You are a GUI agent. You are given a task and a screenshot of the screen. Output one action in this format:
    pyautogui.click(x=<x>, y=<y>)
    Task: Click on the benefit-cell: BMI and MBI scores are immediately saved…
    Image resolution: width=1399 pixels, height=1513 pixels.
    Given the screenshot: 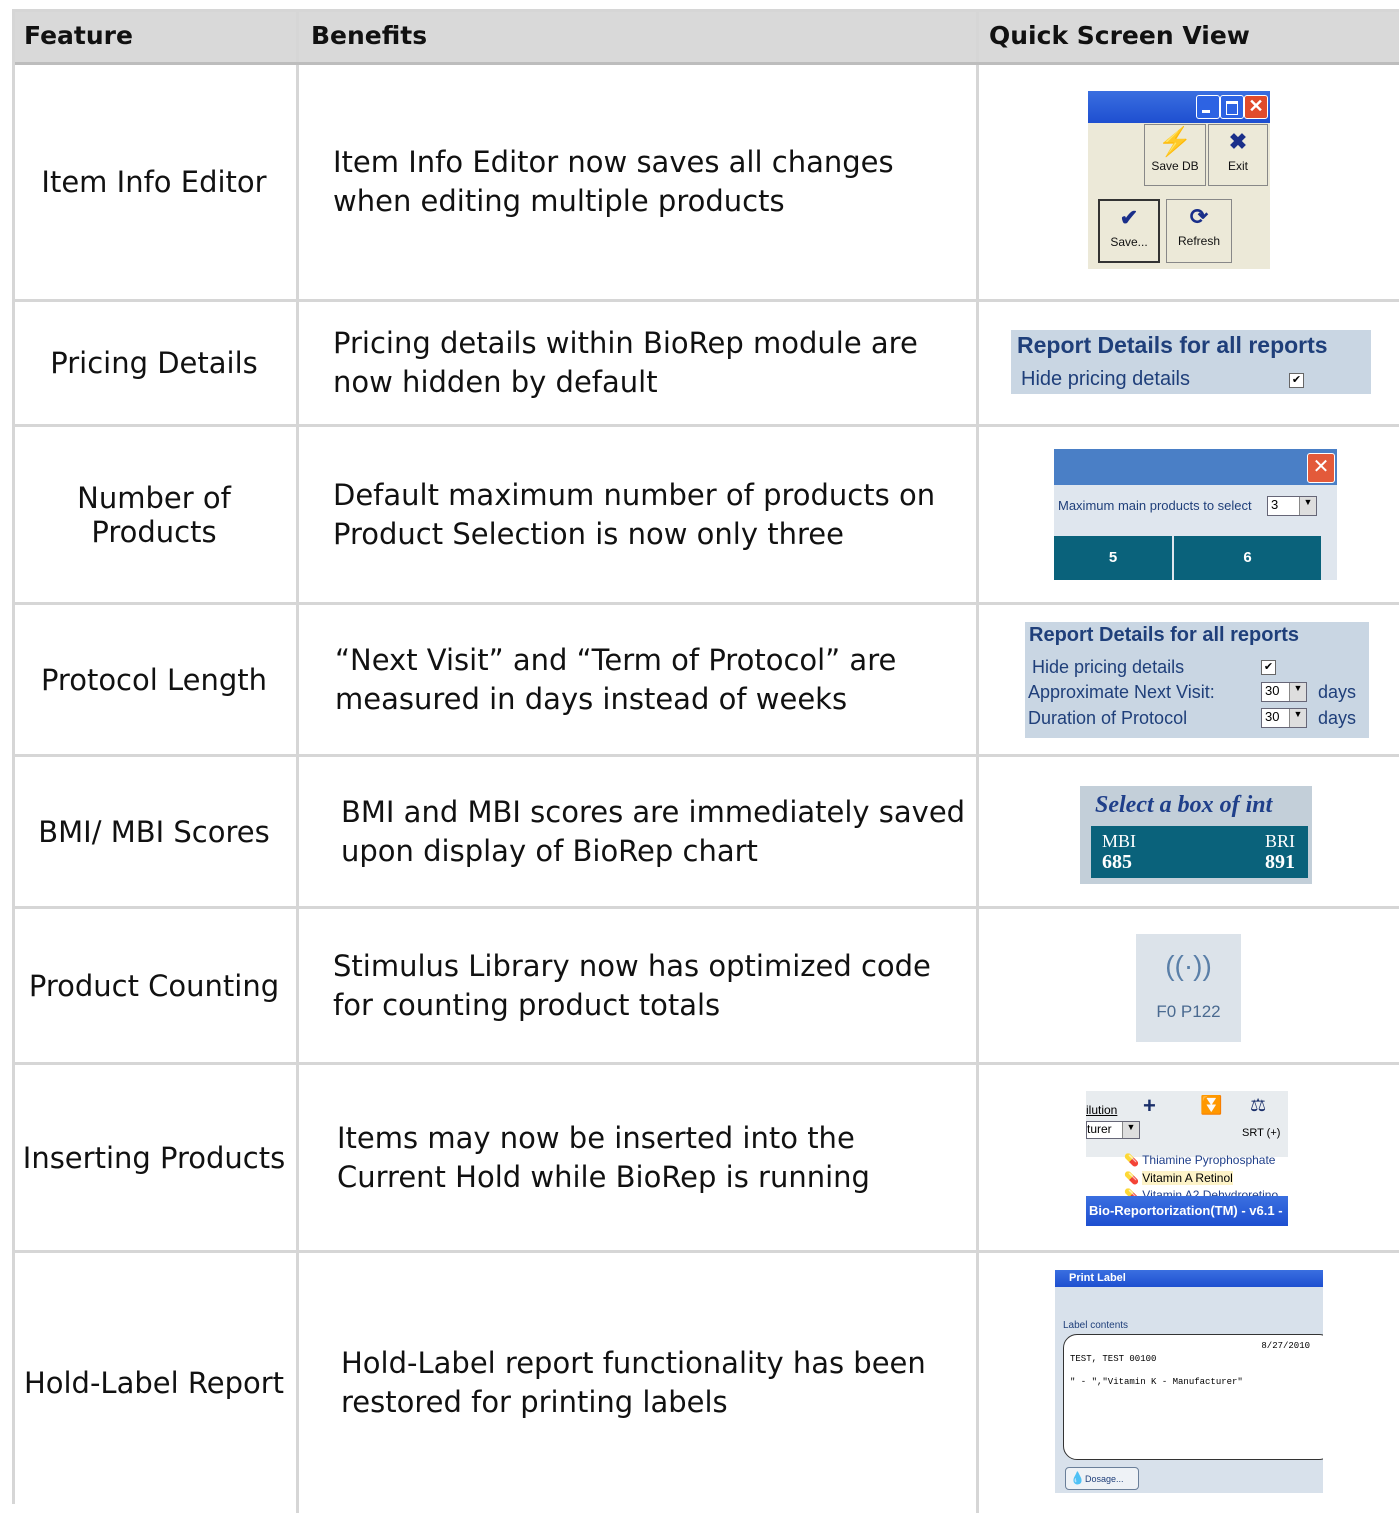 What is the action you would take?
    pyautogui.click(x=639, y=831)
    